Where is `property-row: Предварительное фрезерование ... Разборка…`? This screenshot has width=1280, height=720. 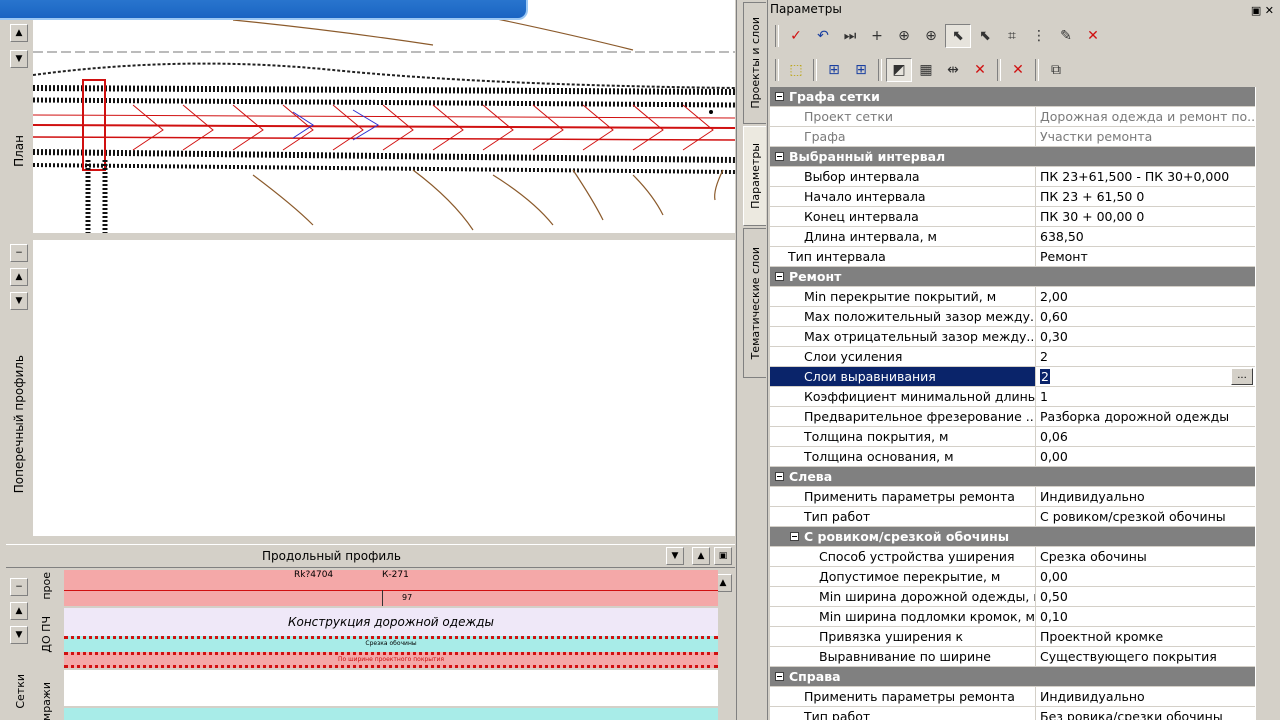
property-row: Предварительное фрезерование ... Разборка… is located at coordinates (1012, 417).